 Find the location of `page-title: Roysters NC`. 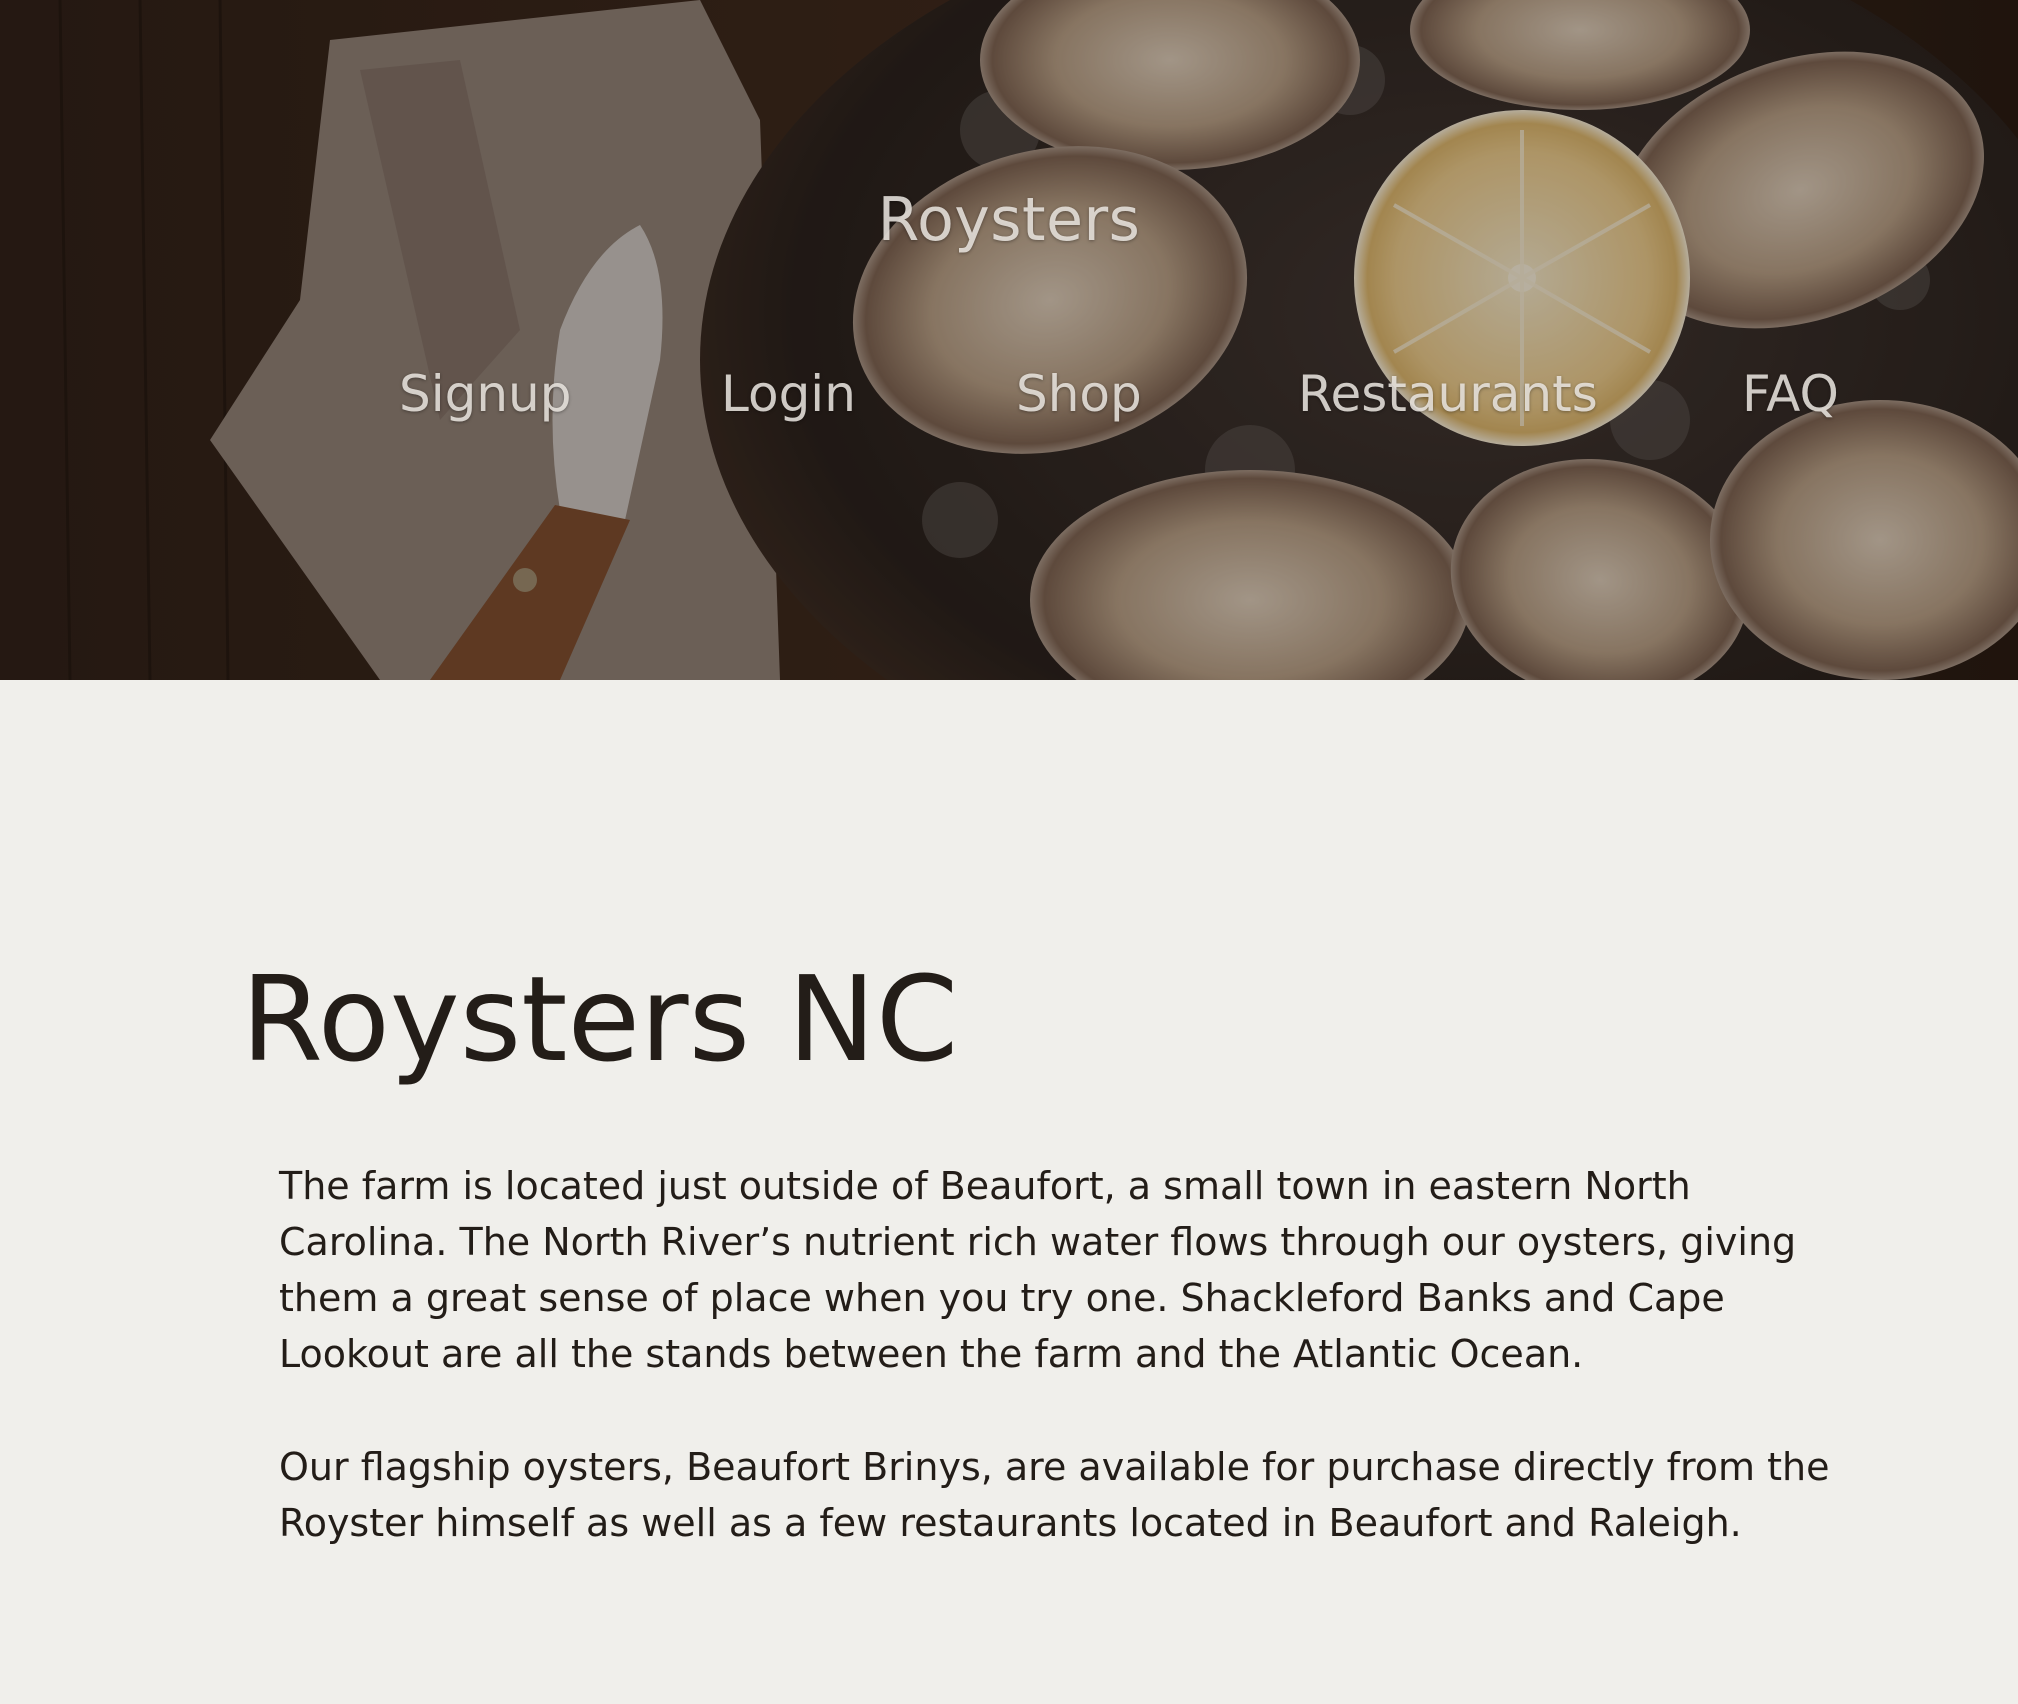

page-title: Roysters NC is located at coordinates (600, 1019).